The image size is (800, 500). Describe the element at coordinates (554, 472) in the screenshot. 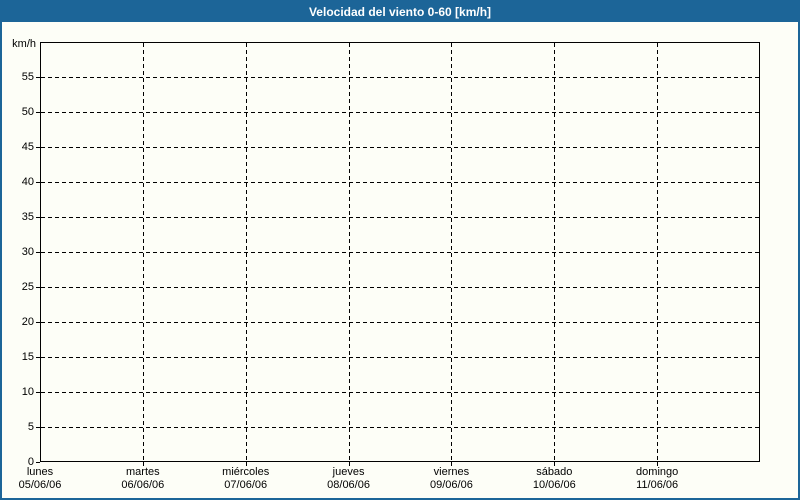

I see `day-name: sábado` at that location.